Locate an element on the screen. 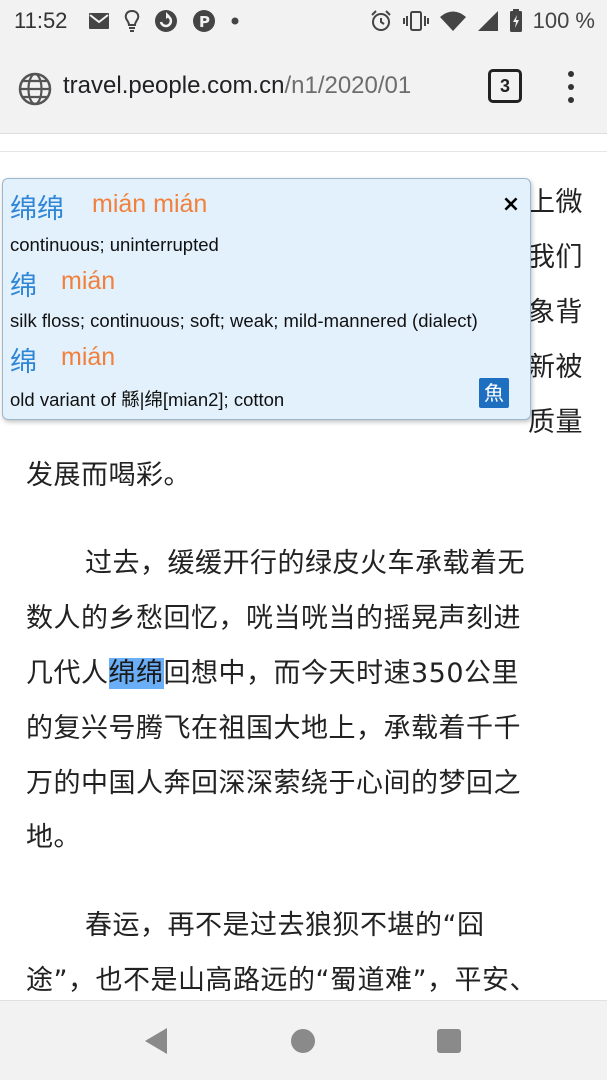 This screenshot has width=607, height=1080. text-line: 春运，再不是过去狼狈不堪的“囧 is located at coordinates (285, 925).